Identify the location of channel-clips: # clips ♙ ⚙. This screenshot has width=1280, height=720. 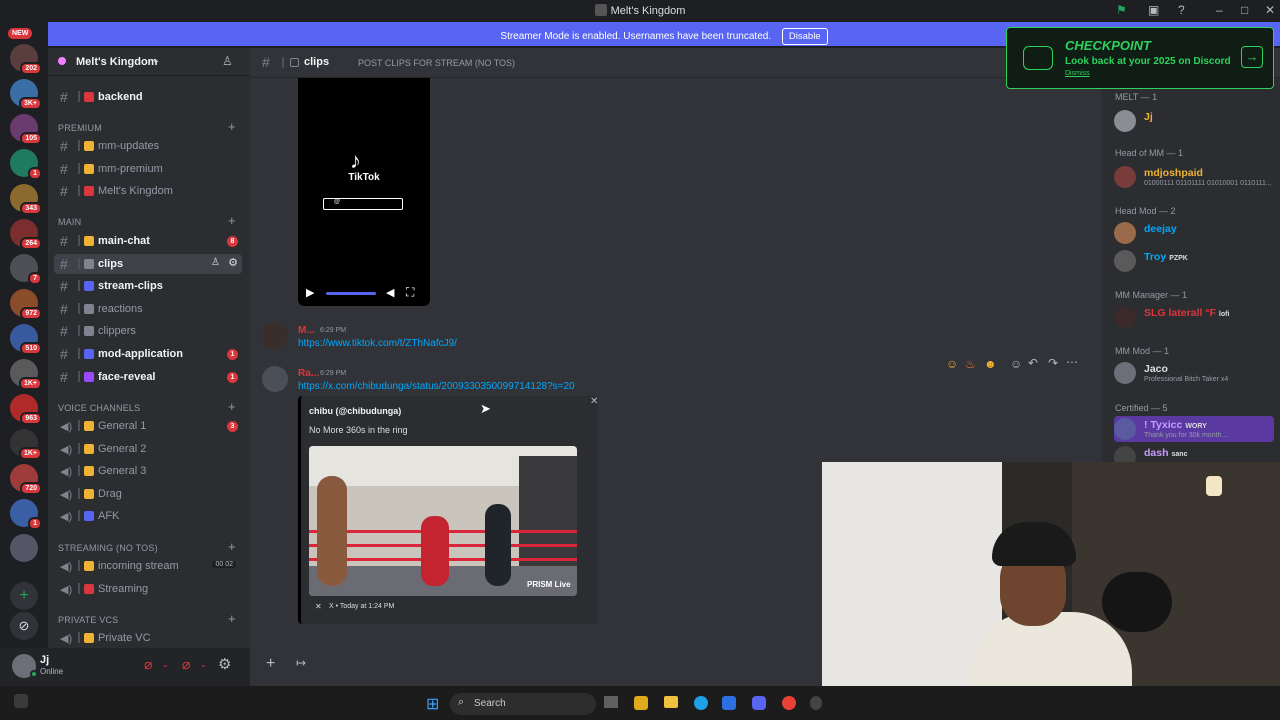
(148, 263).